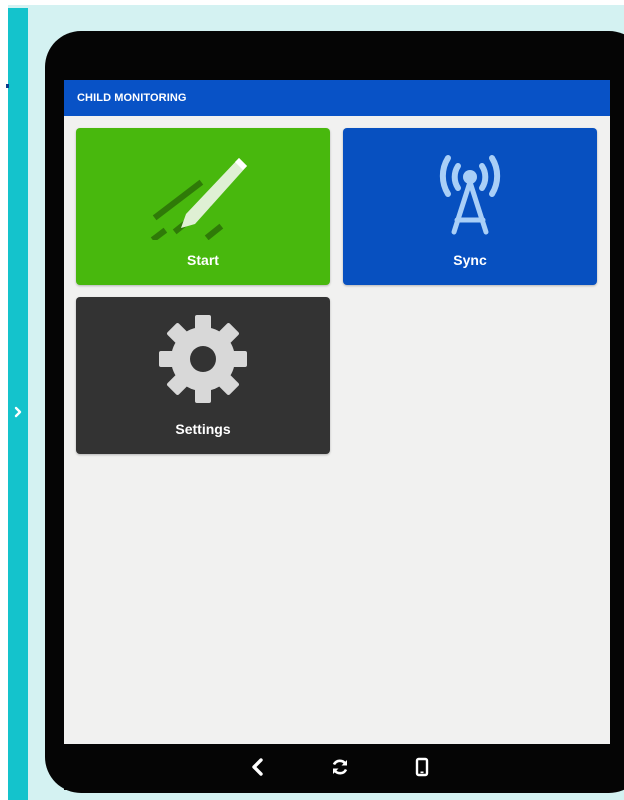 This screenshot has width=624, height=800. I want to click on gear-icon, so click(203, 359).